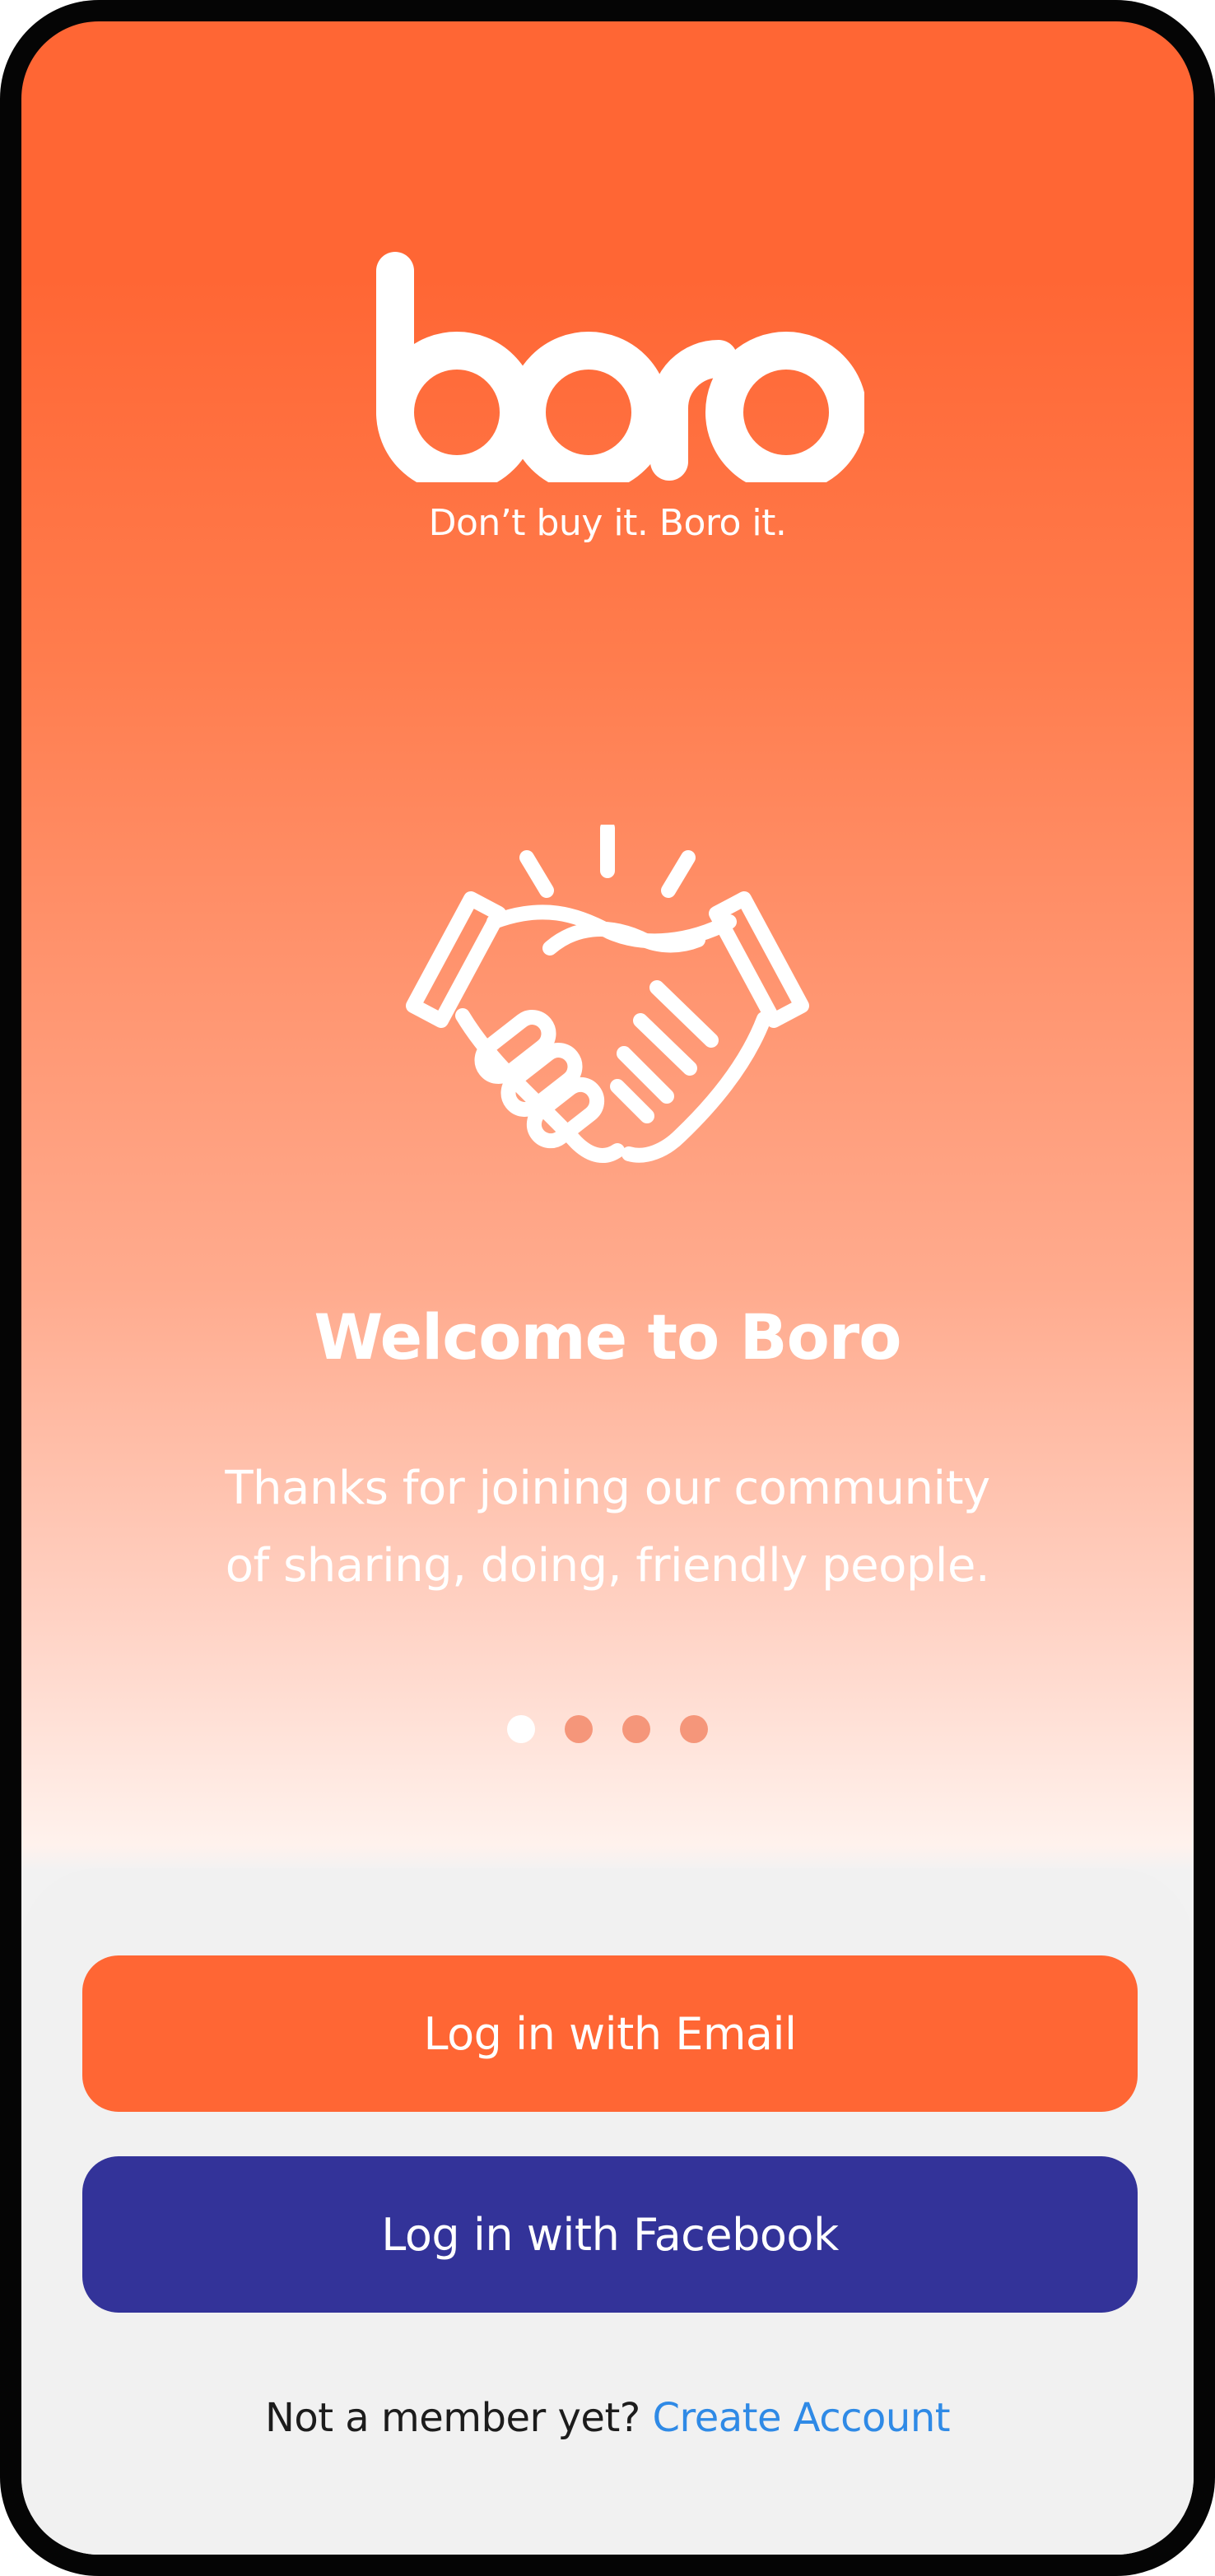 This screenshot has height=2576, width=1215. What do you see at coordinates (607, 523) in the screenshot?
I see `app-tagline: Don’t buy it. Boro it.` at bounding box center [607, 523].